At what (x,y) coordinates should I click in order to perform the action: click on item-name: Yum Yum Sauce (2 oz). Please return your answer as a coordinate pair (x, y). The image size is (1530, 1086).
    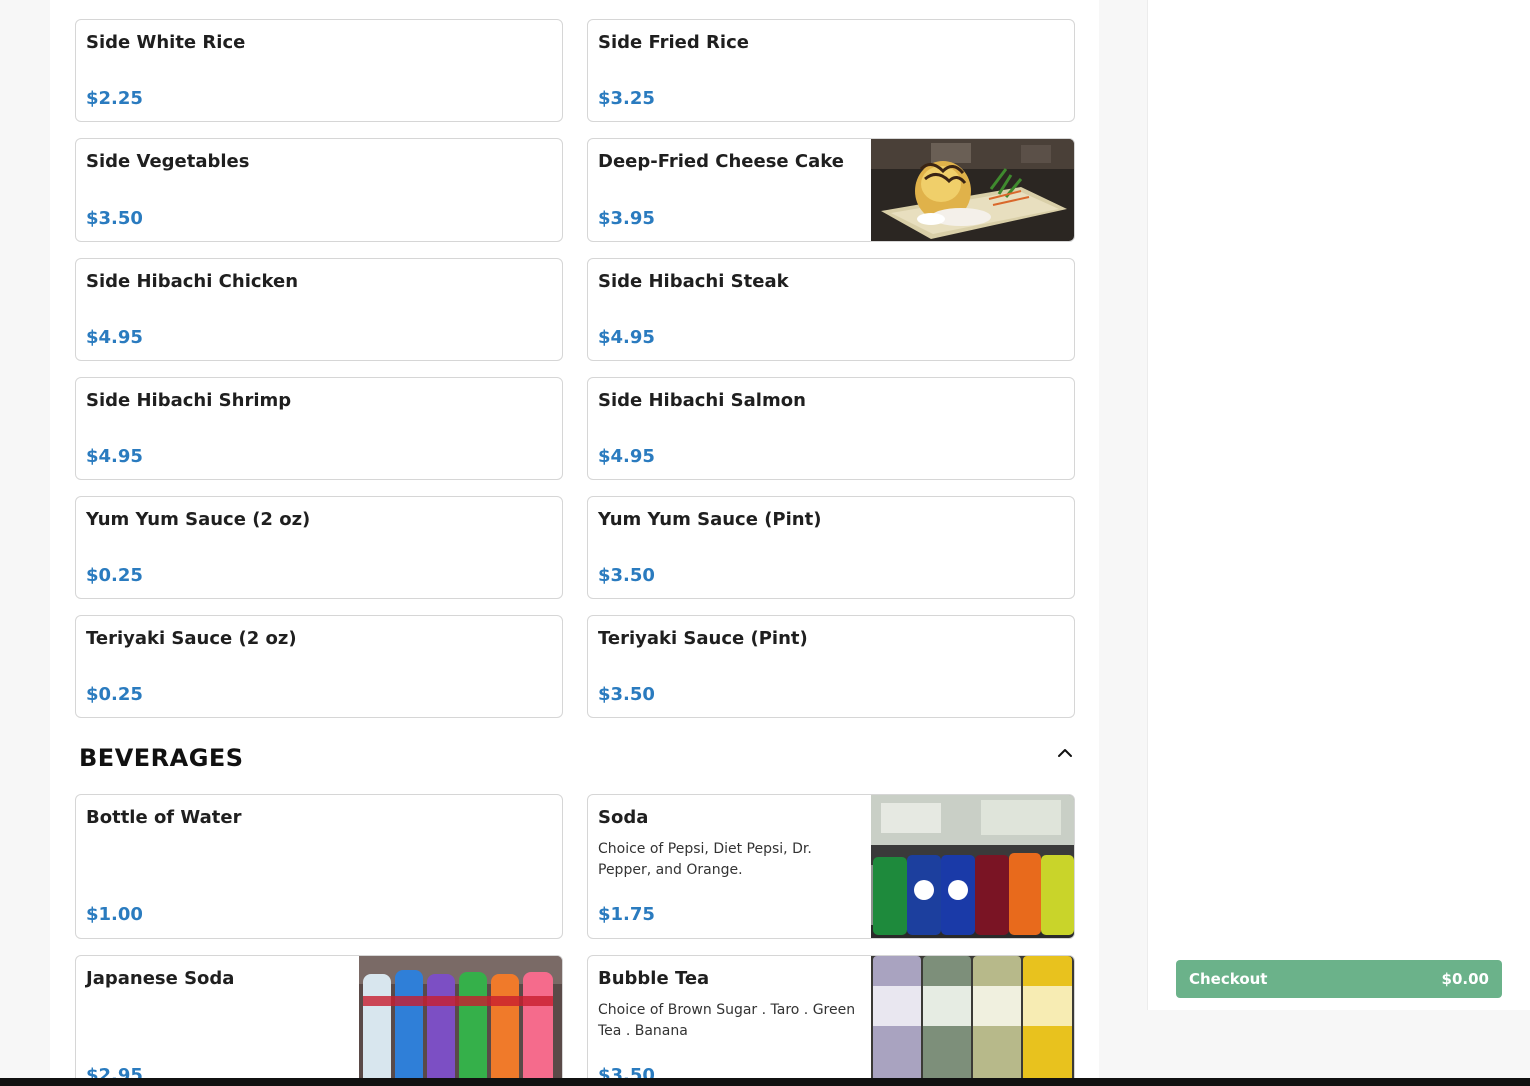
    Looking at the image, I should click on (198, 519).